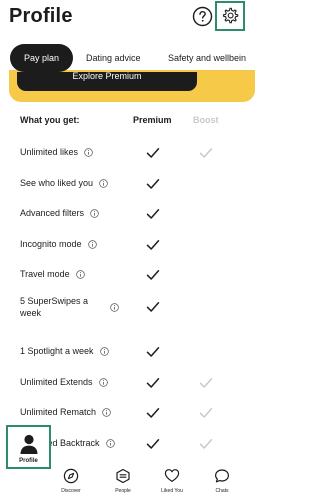  I want to click on compass-icon, so click(71, 476).